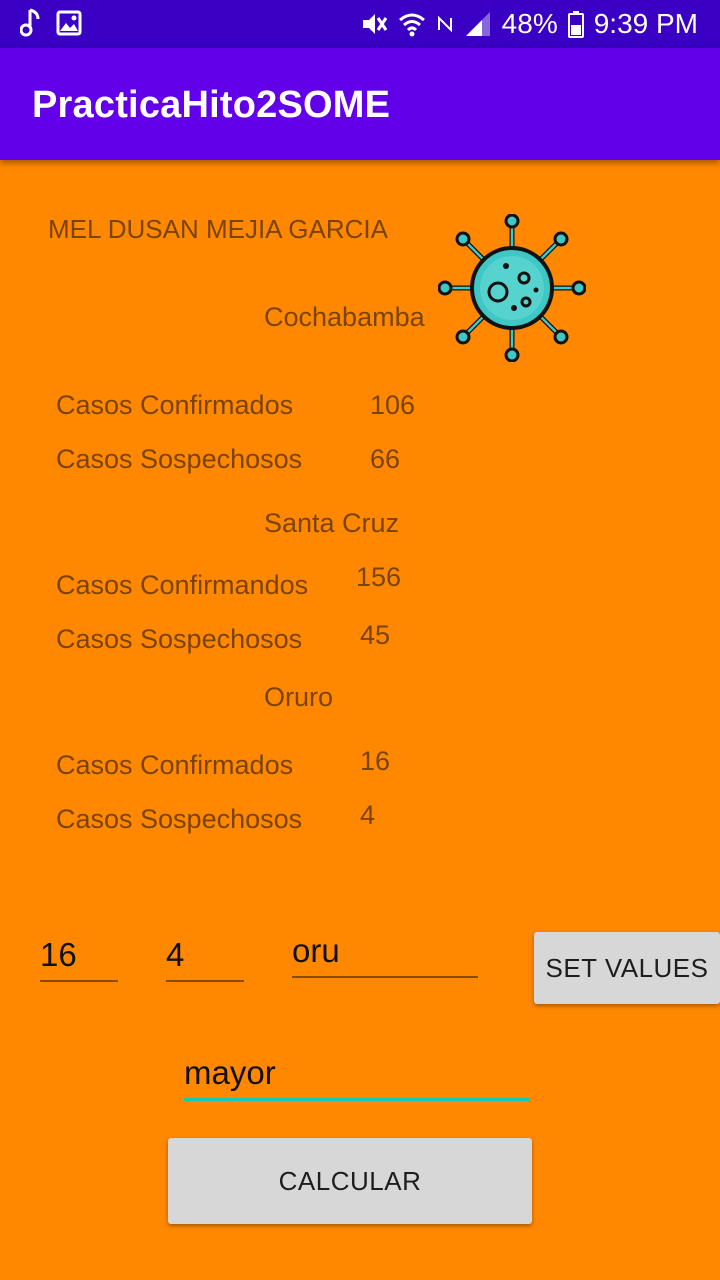 This screenshot has height=1280, width=720. Describe the element at coordinates (627, 968) in the screenshot. I see `set-values-button: SET VALUES` at that location.